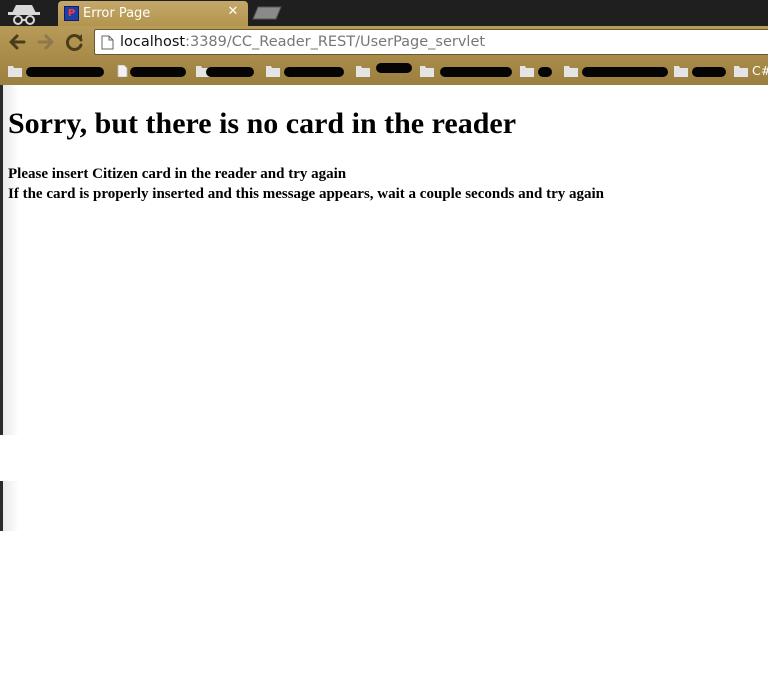 This screenshot has height=689, width=768. What do you see at coordinates (71, 13) in the screenshot?
I see `site-favicon-icon: P` at bounding box center [71, 13].